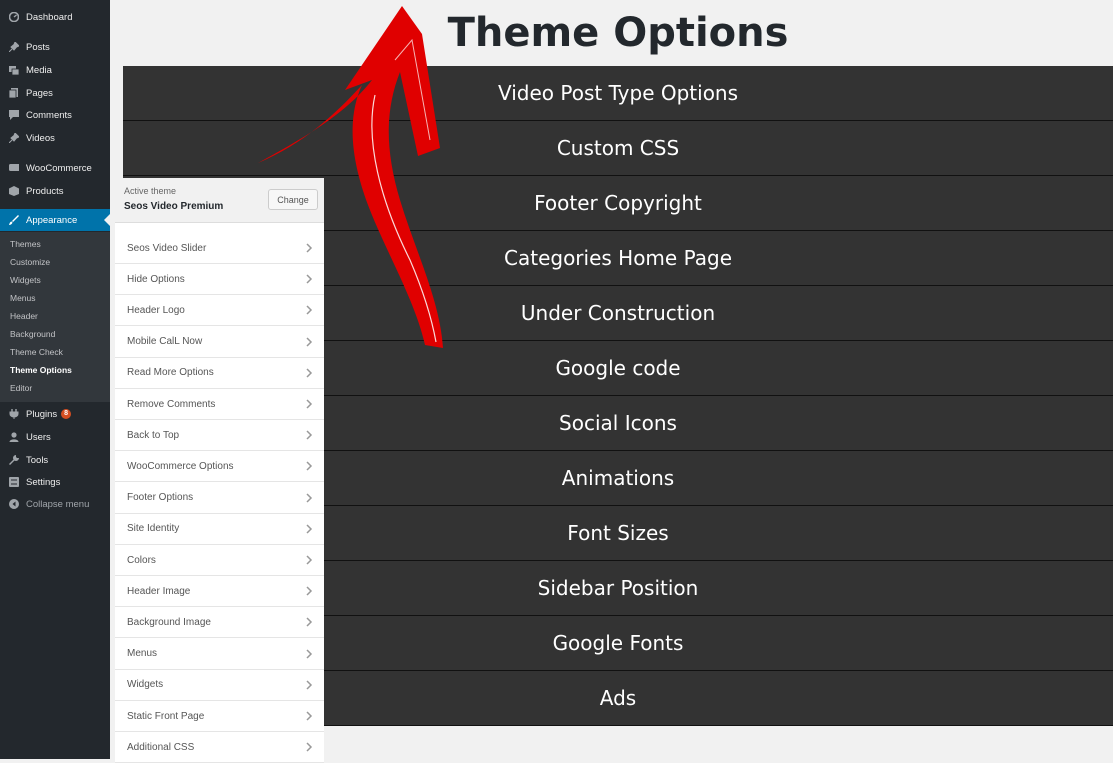  I want to click on customizer-section-additional-css: Additional CSS, so click(219, 747).